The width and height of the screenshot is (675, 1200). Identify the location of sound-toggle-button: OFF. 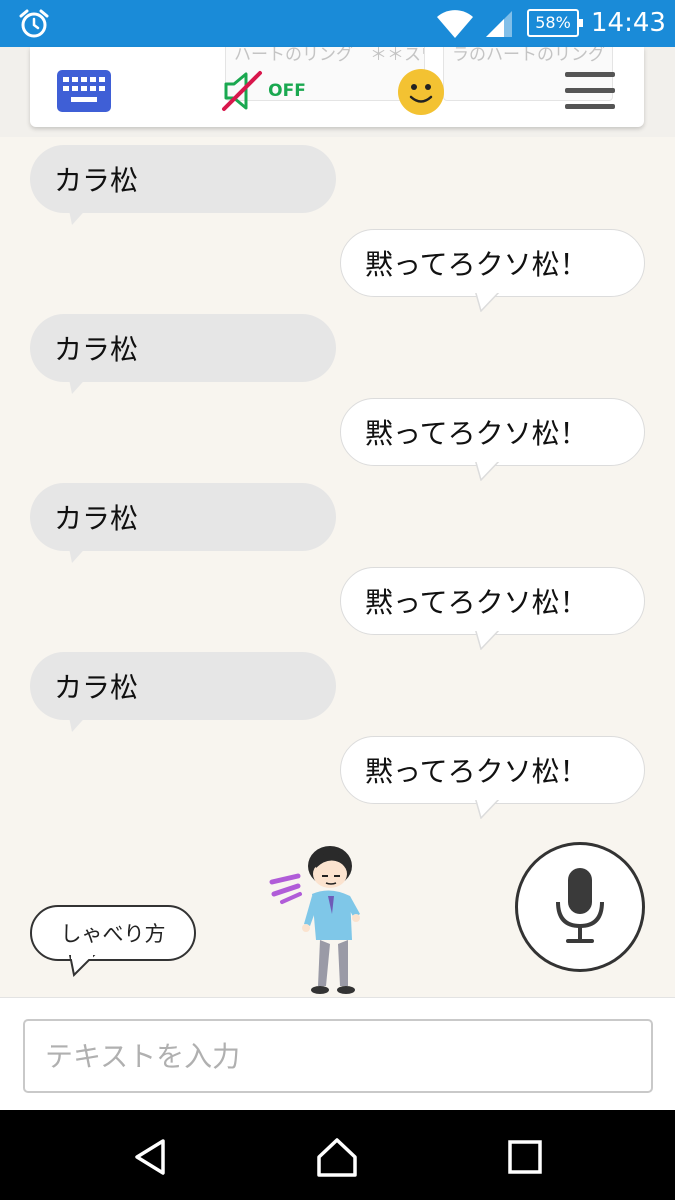
(263, 91).